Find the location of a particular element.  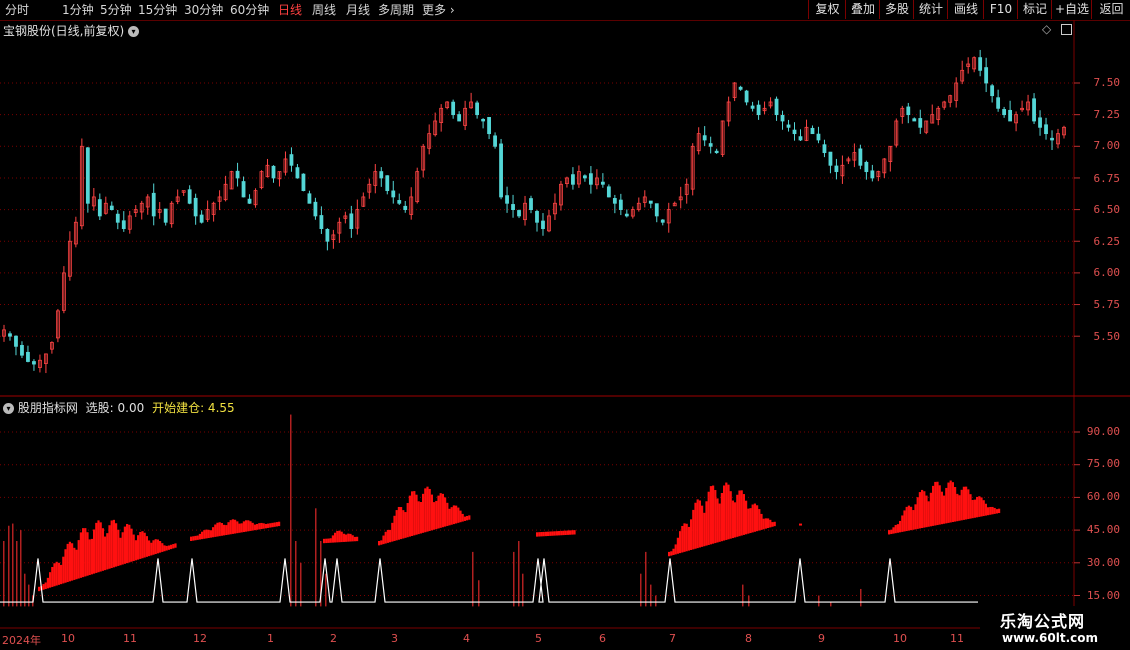

y-tick: 15.00 is located at coordinates (1103, 595).